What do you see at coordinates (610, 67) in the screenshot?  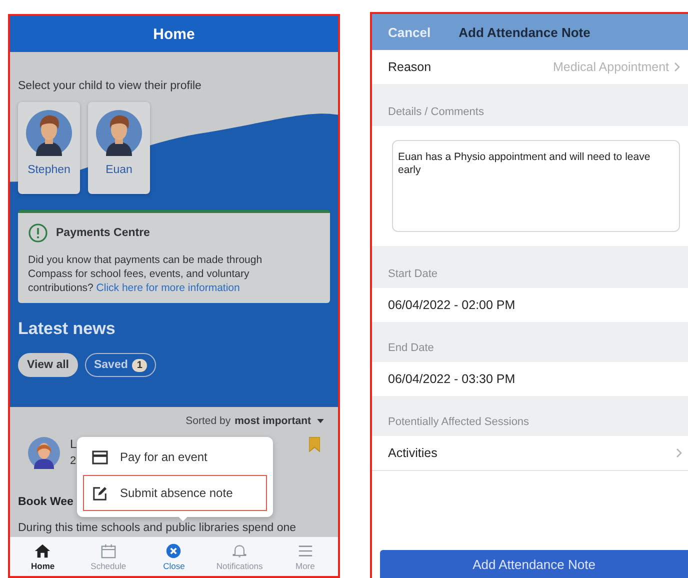 I see `reason-value: Medical Appointment` at bounding box center [610, 67].